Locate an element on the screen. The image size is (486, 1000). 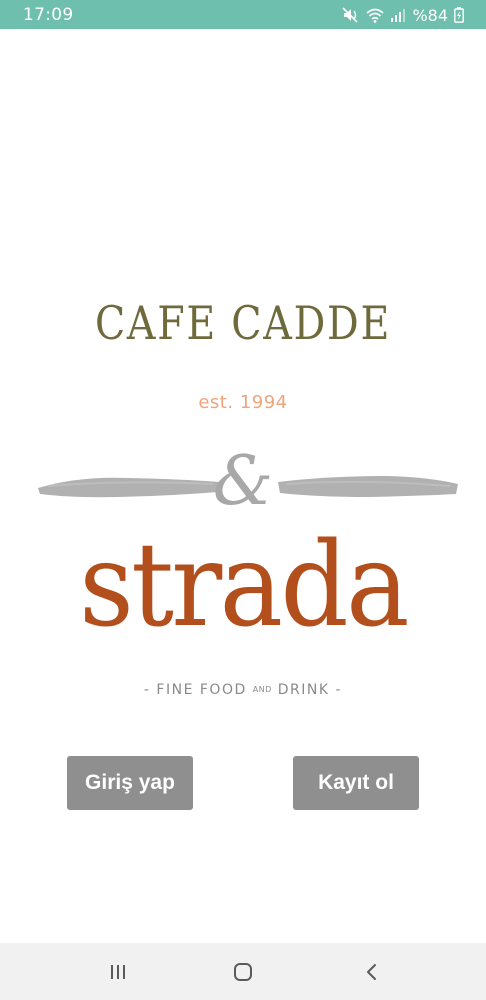
home-icon is located at coordinates (243, 972).